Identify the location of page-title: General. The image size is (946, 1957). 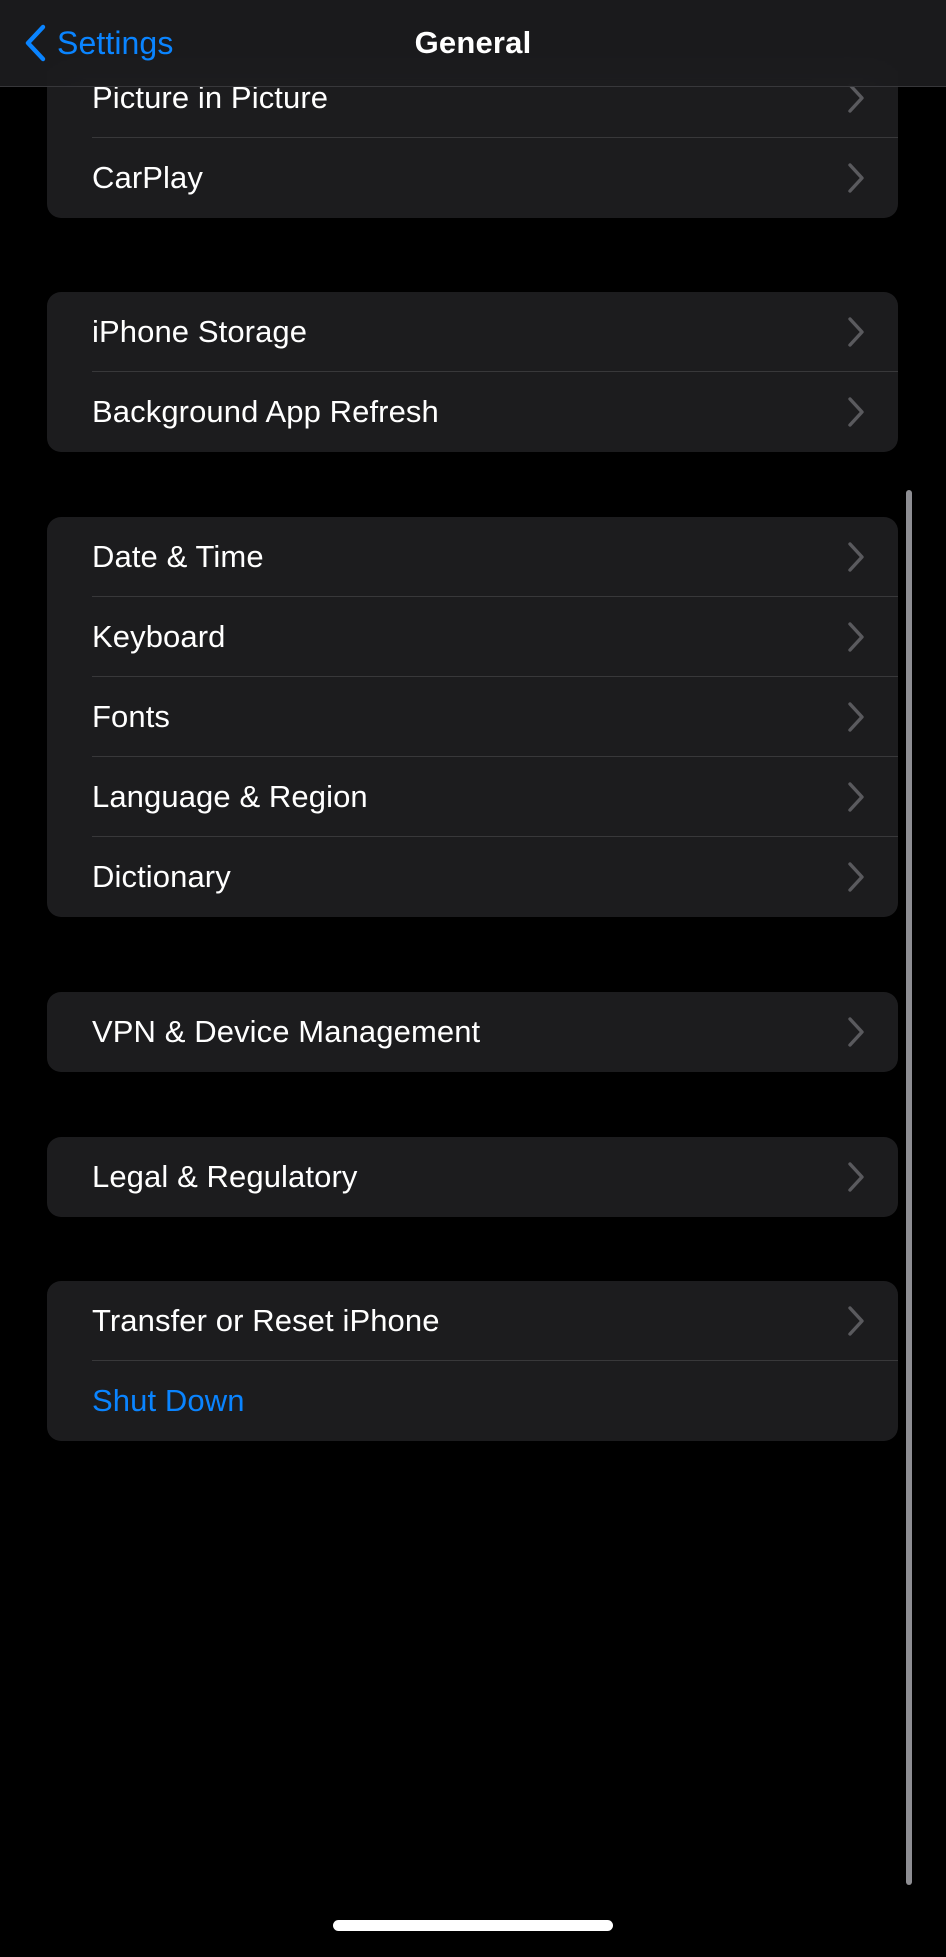
(473, 42).